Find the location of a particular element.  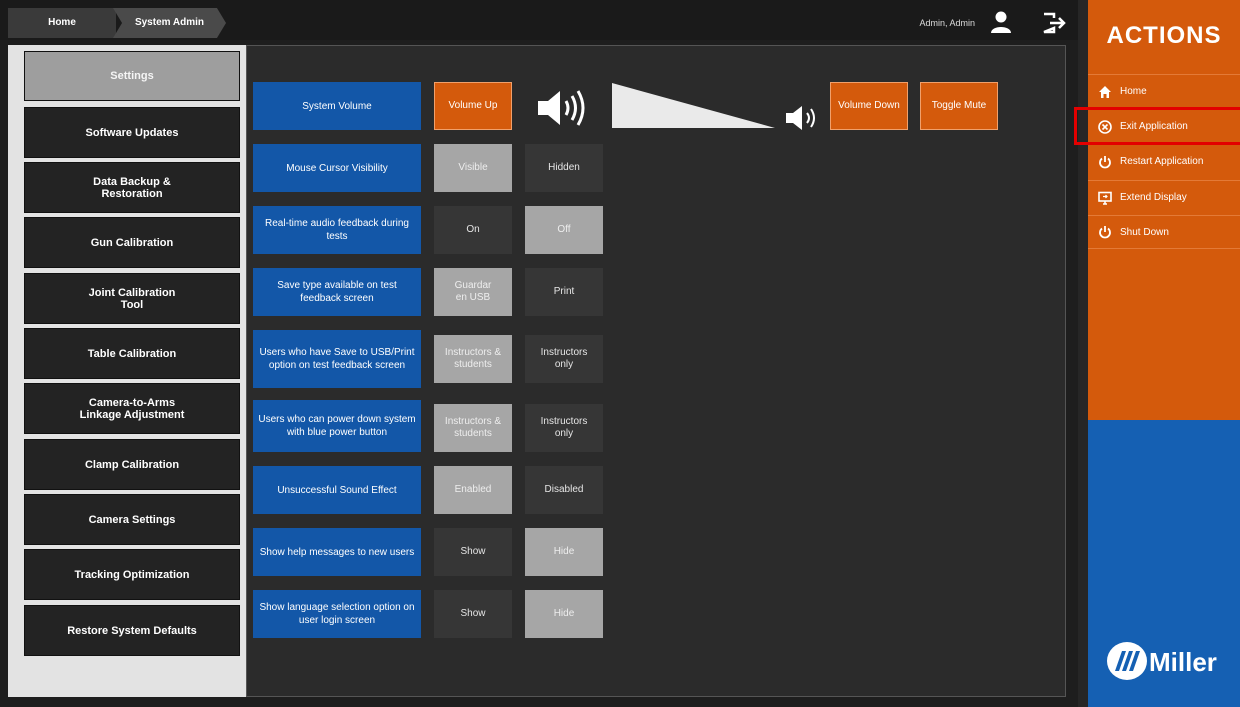

help-show-option: Show is located at coordinates (473, 552).